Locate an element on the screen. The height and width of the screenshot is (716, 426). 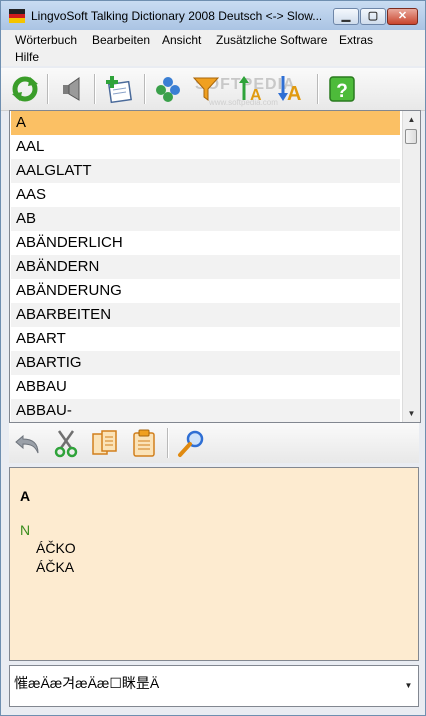
menu-item-zusaetzliche-software: Zusätzliche Software is located at coordinates (271, 40).